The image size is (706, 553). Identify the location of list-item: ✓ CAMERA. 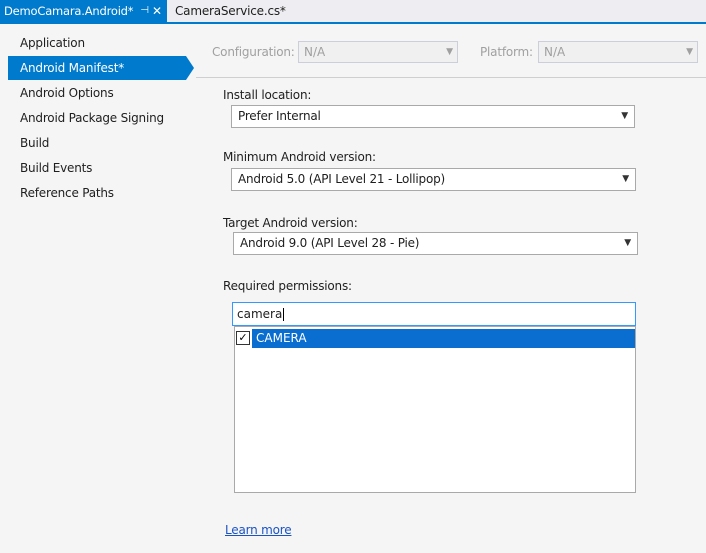
(435, 338).